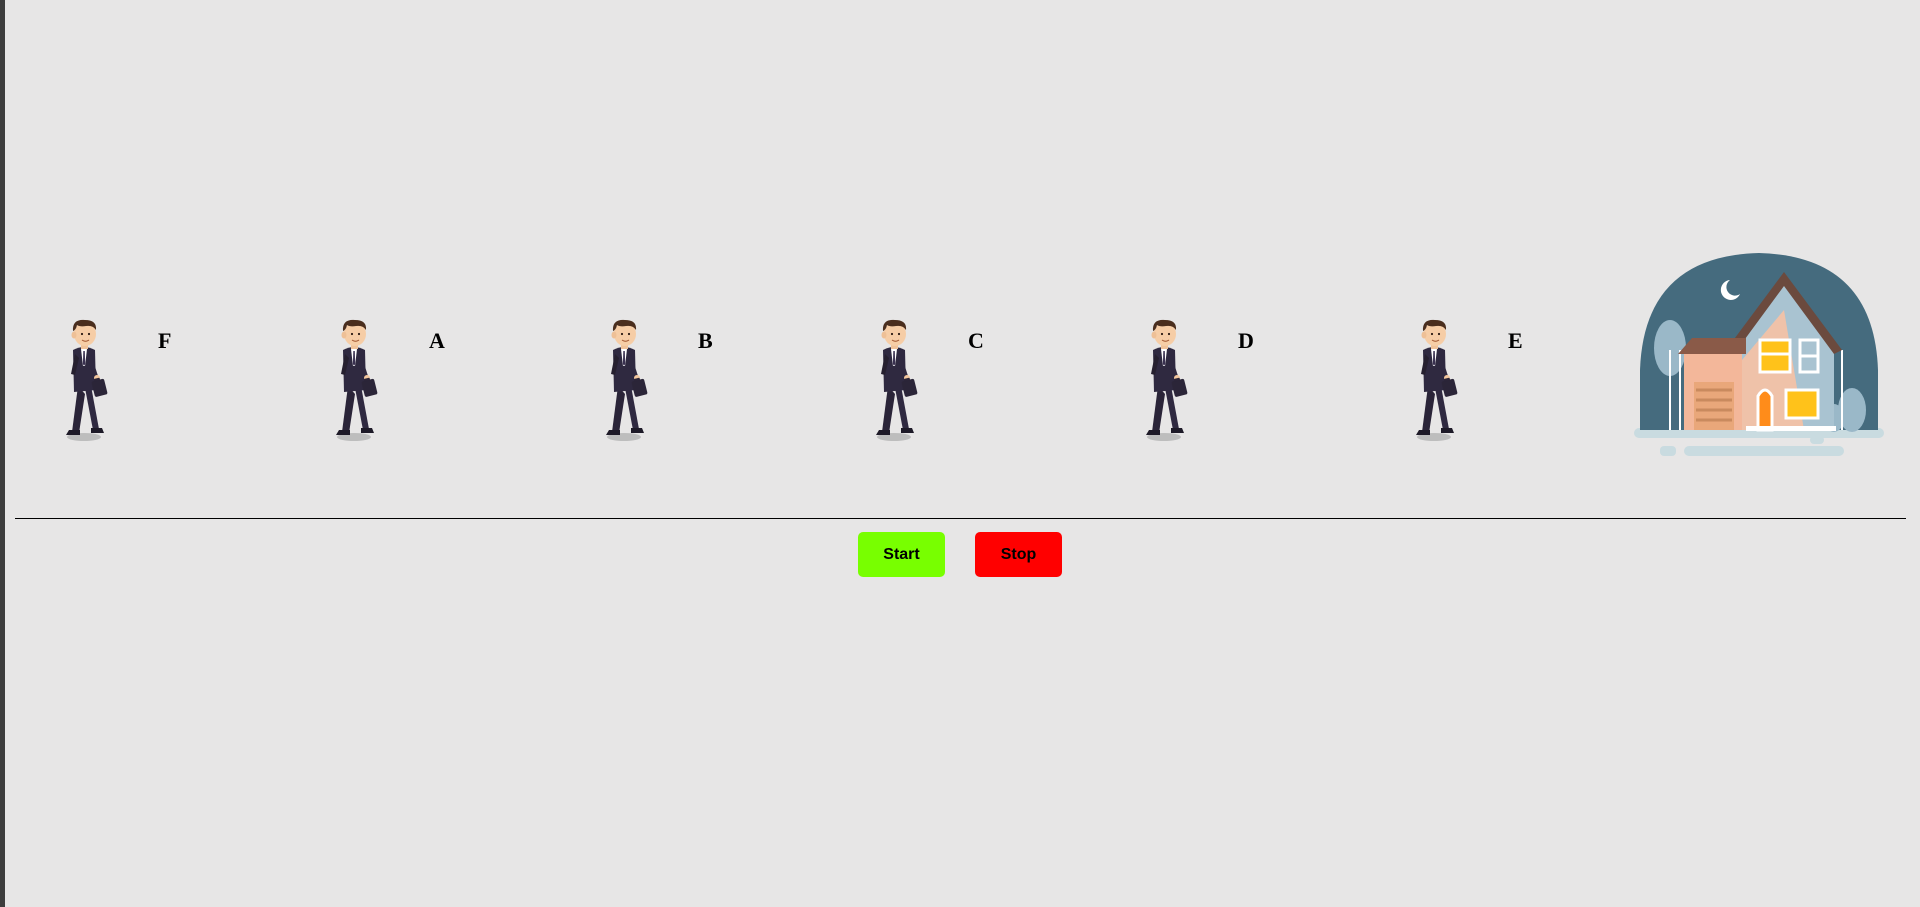 The width and height of the screenshot is (1920, 907). What do you see at coordinates (901, 554) in the screenshot?
I see `start-button: Start` at bounding box center [901, 554].